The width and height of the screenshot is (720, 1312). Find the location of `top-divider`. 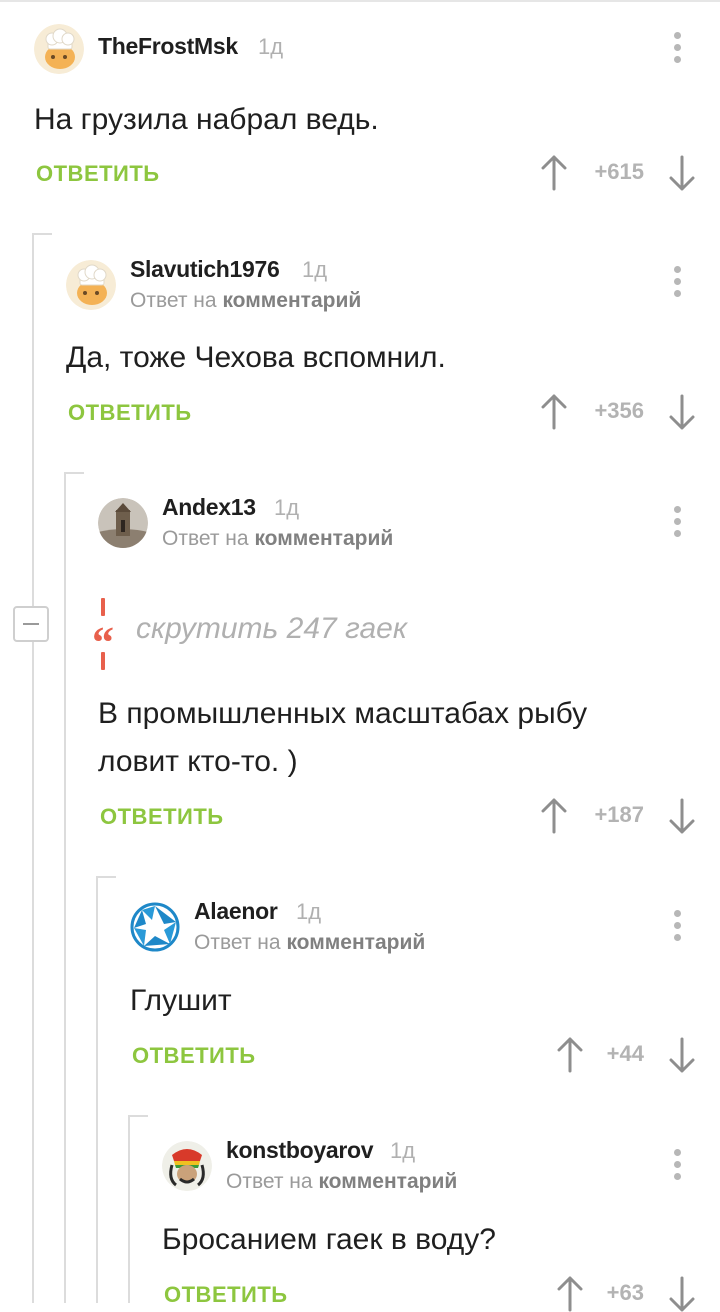

top-divider is located at coordinates (360, 1).